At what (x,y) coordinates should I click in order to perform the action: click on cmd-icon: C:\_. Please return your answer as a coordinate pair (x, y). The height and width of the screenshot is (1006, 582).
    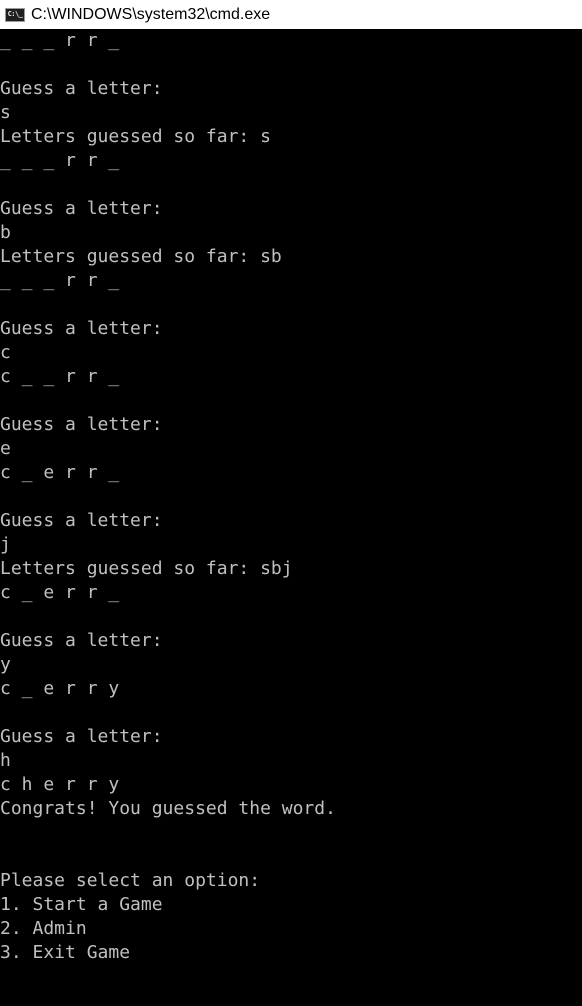
    Looking at the image, I should click on (15, 14).